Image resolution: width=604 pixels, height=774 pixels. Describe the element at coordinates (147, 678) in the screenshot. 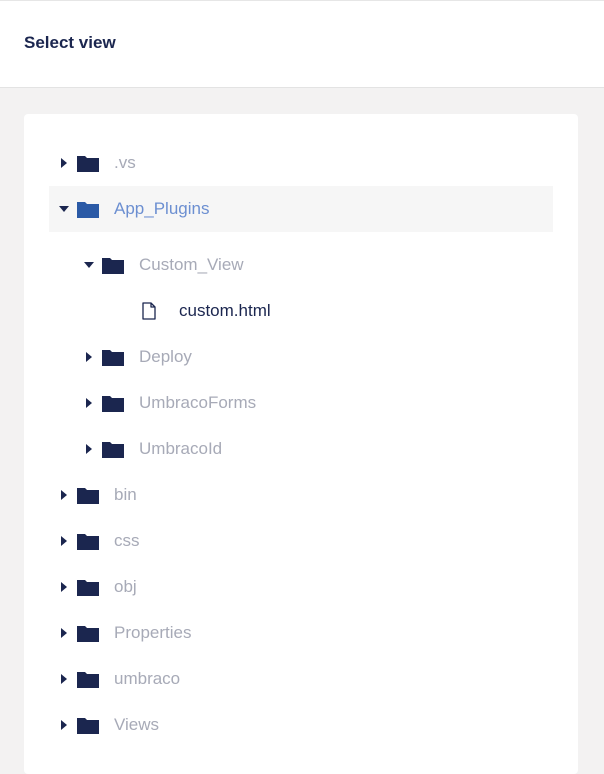

I see `tree-folder-label: umbraco` at that location.